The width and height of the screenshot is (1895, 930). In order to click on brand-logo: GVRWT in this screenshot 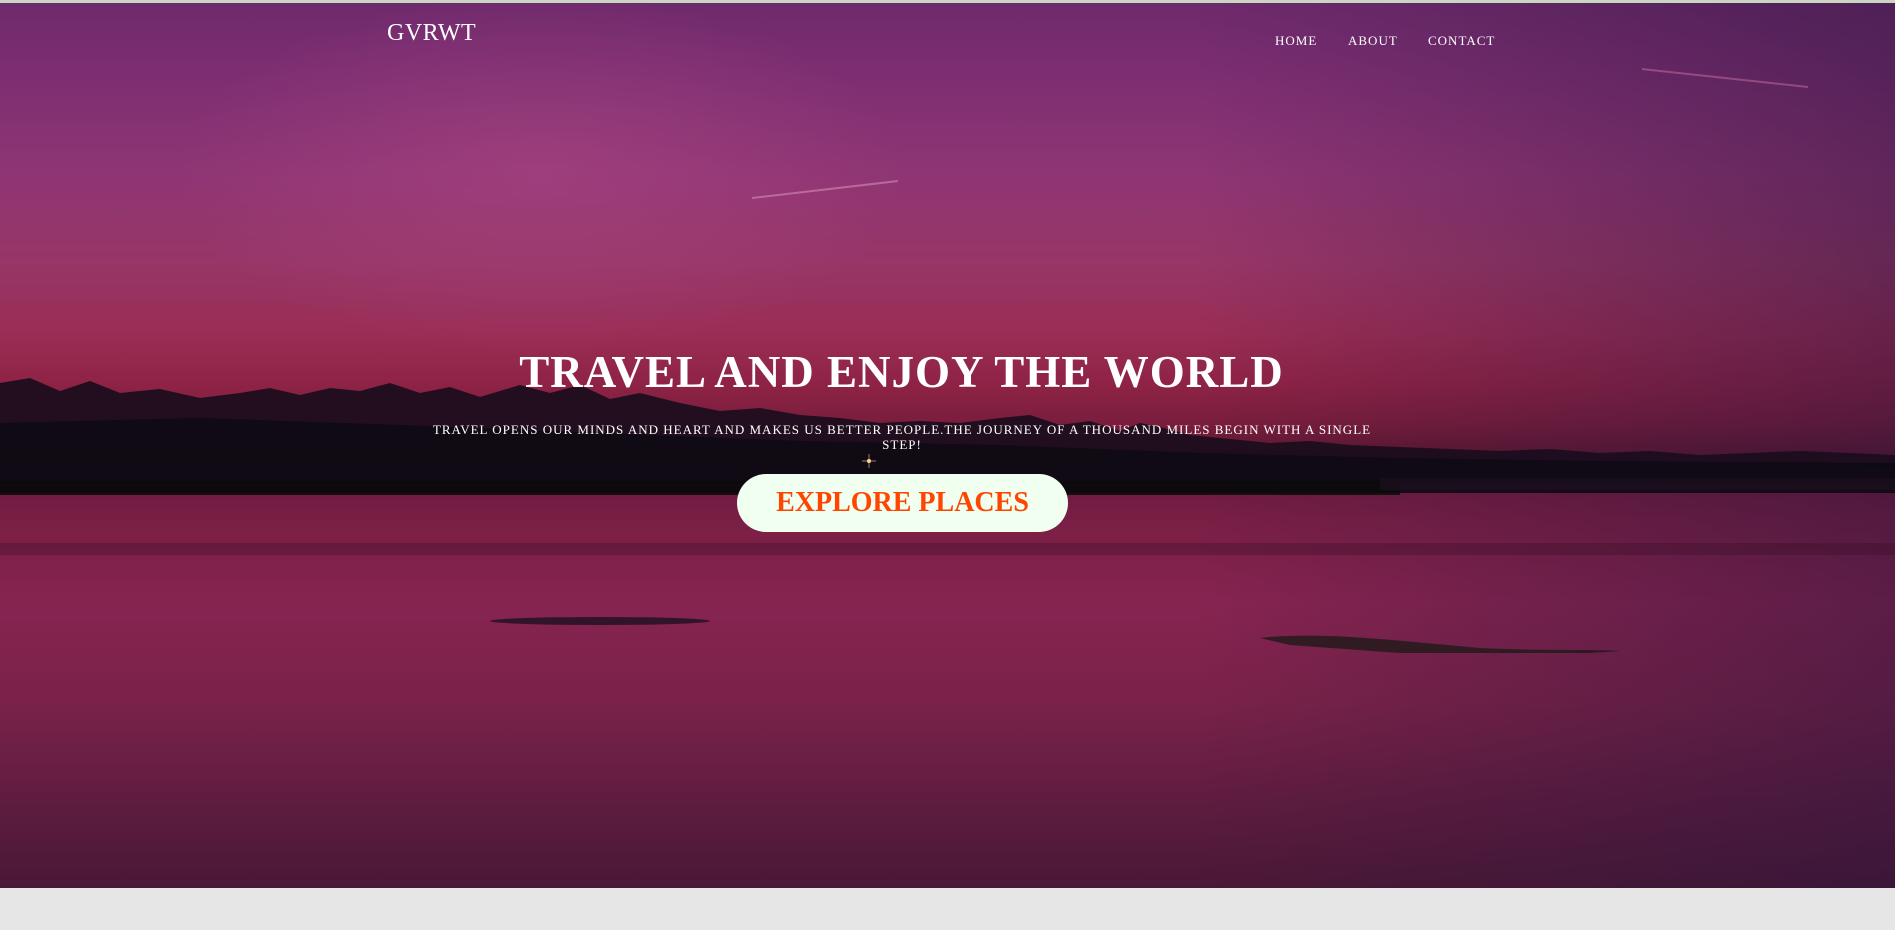, I will do `click(431, 33)`.